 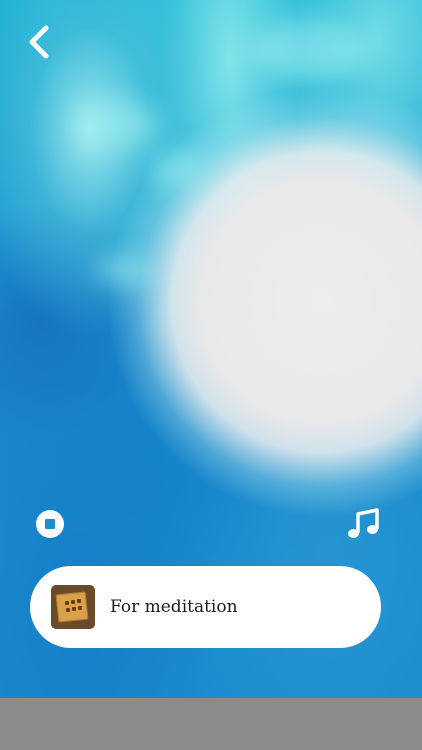 I want to click on now-playing-card: For meditation, so click(x=205, y=607).